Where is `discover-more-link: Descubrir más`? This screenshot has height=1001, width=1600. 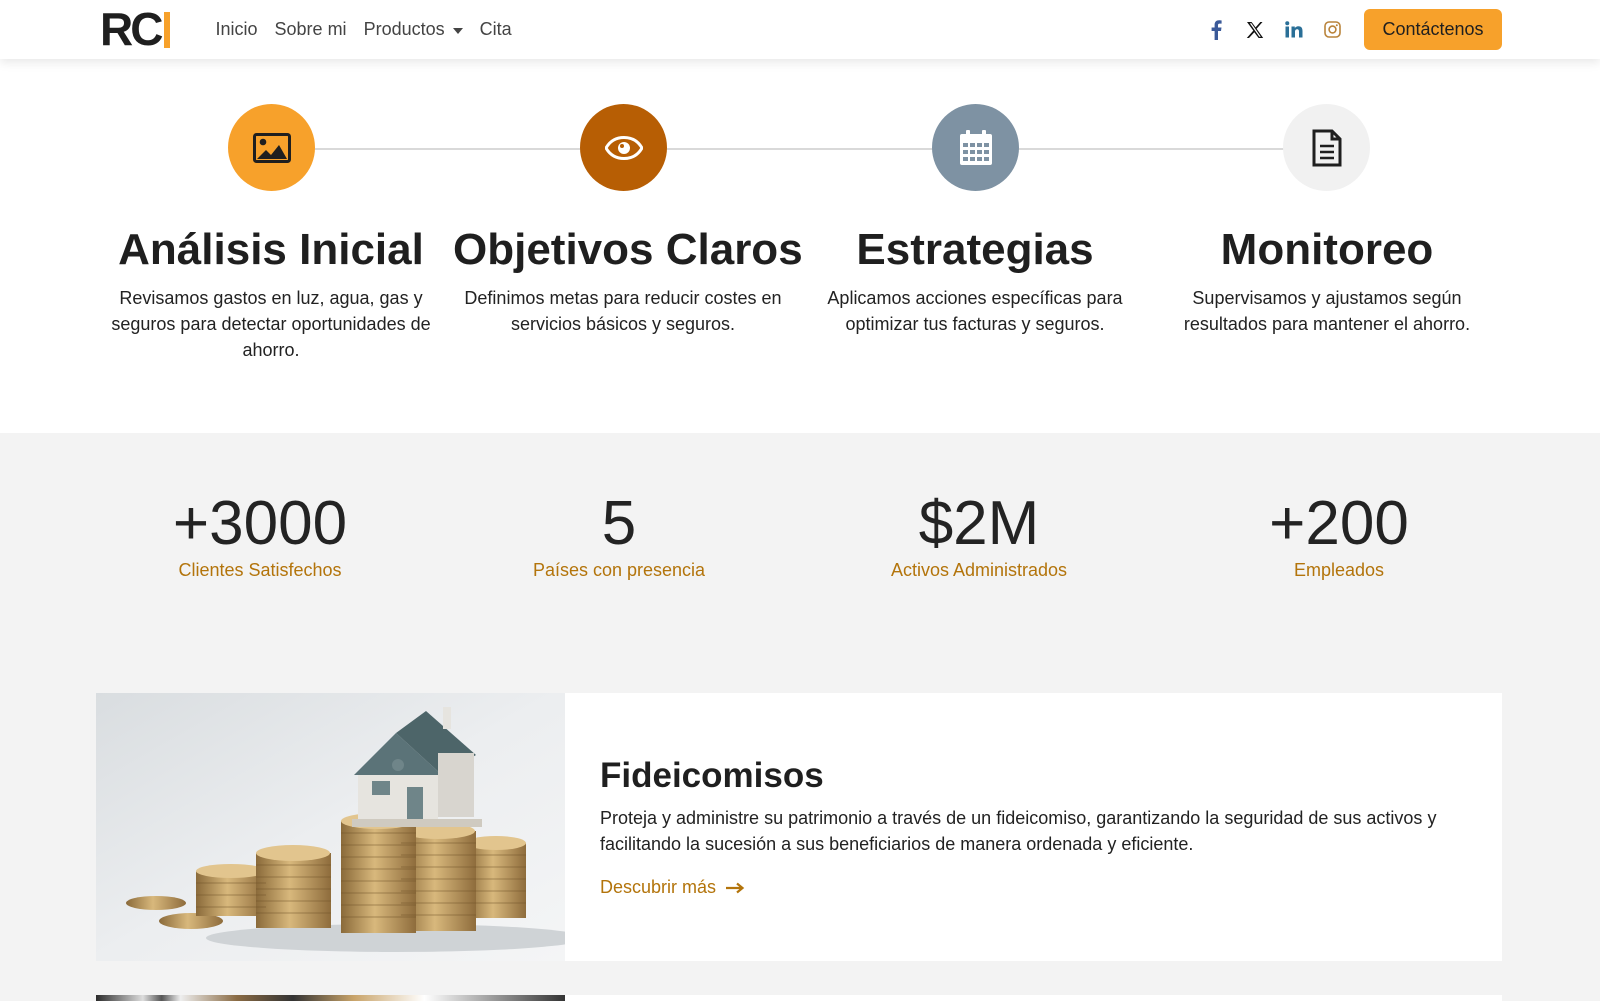 discover-more-link: Descubrir más is located at coordinates (672, 887).